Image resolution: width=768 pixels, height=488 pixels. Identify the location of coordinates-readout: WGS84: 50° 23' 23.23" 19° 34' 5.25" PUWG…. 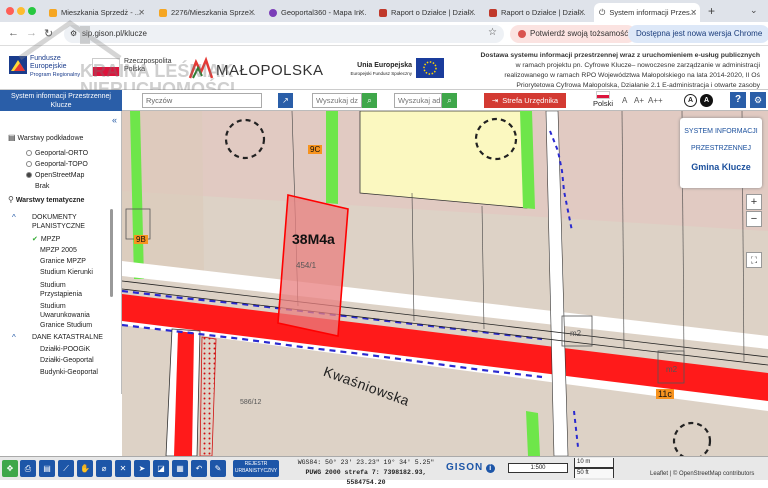
(366, 472).